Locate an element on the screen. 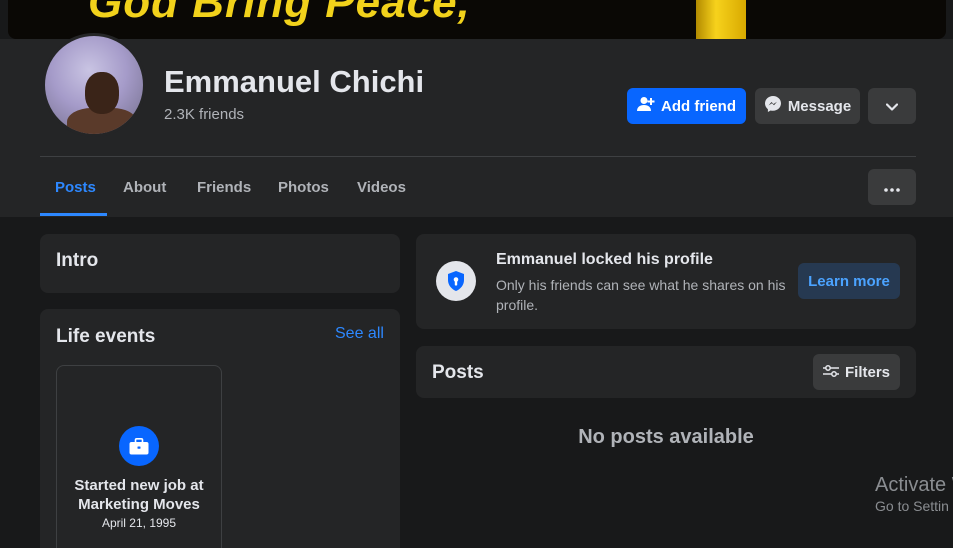 This screenshot has height=548, width=953. active-tab-indicator is located at coordinates (73, 214).